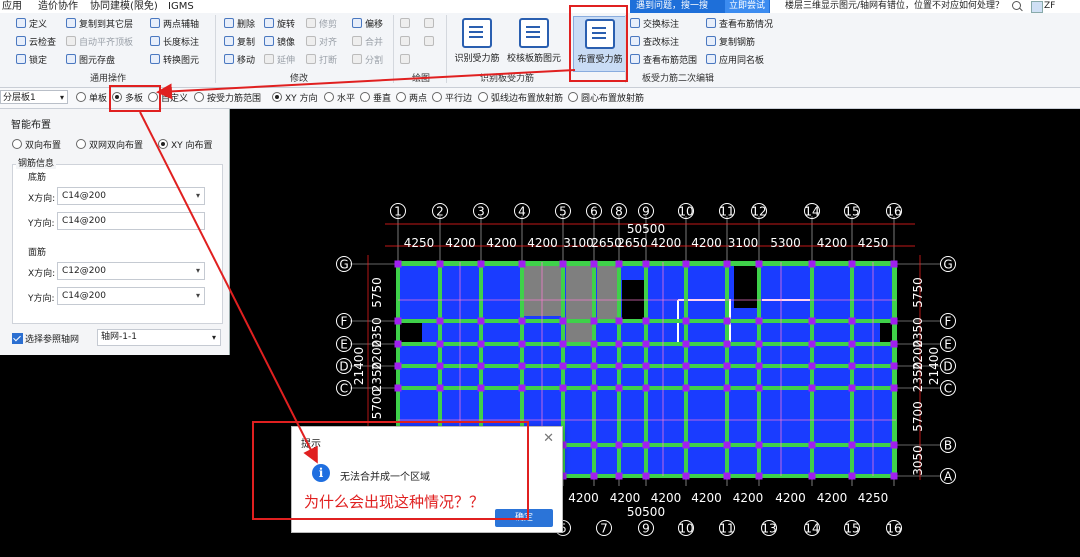 This screenshot has height=557, width=1080. I want to click on top-x-field: C12@200 ▾, so click(131, 271).